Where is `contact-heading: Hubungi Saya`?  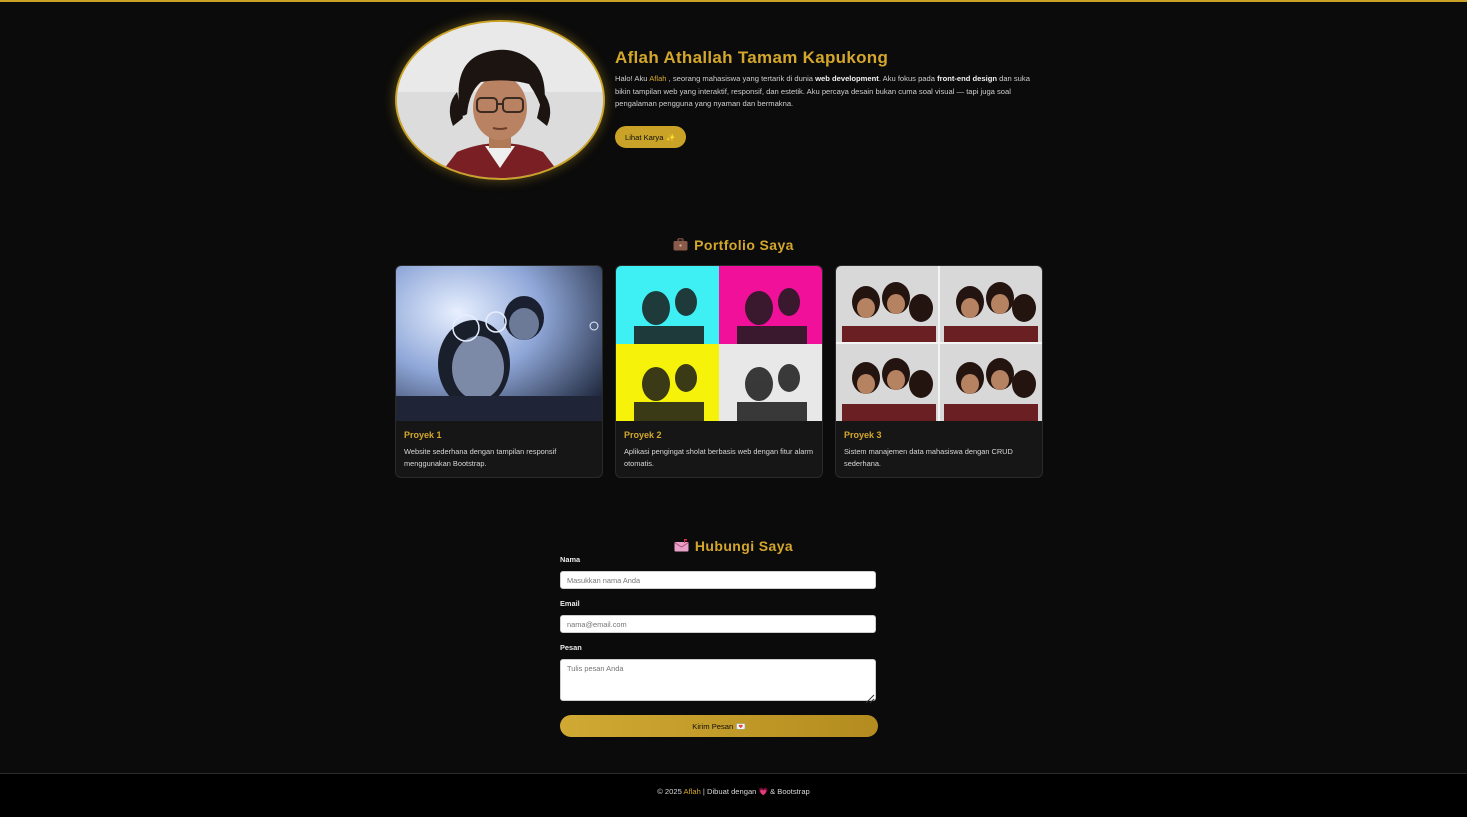
contact-heading: Hubungi Saya is located at coordinates (733, 546).